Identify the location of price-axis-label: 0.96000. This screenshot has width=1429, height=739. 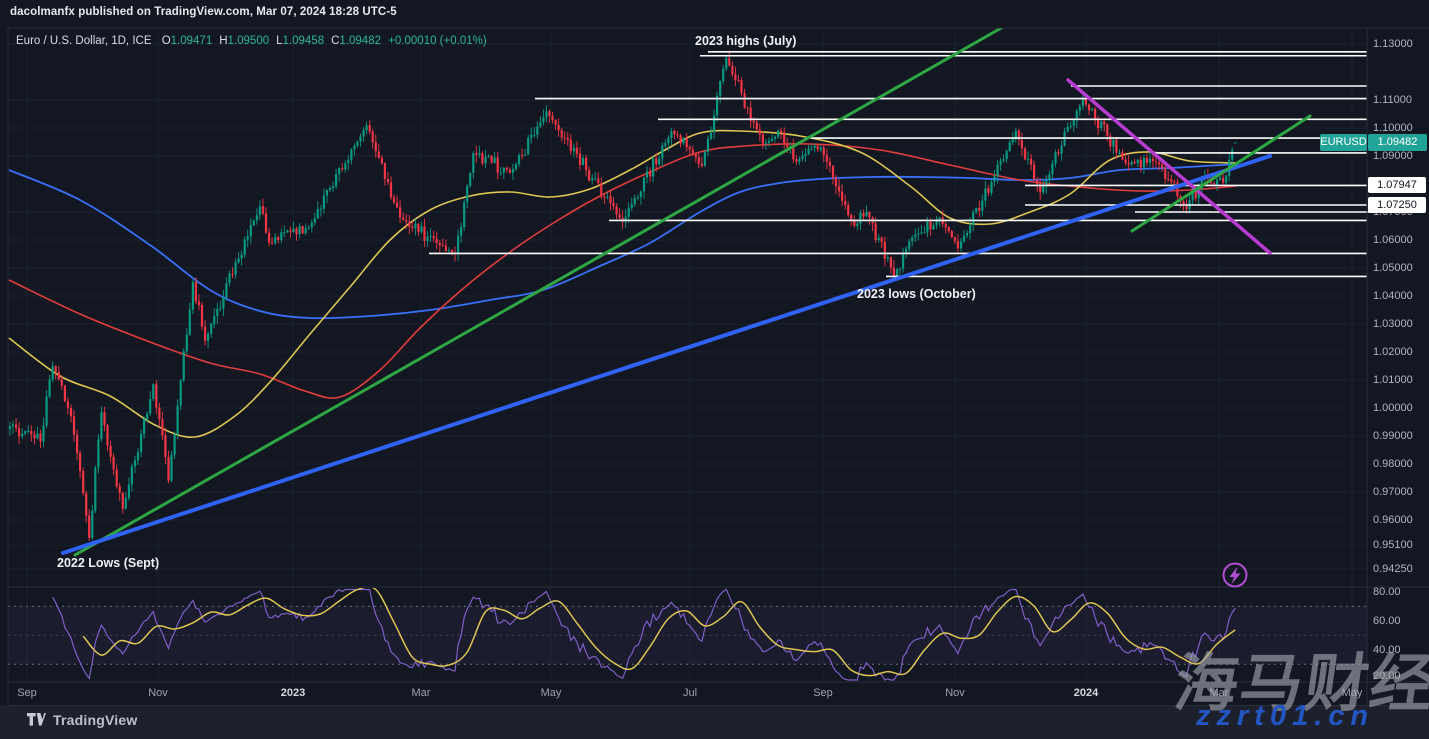
(1393, 520).